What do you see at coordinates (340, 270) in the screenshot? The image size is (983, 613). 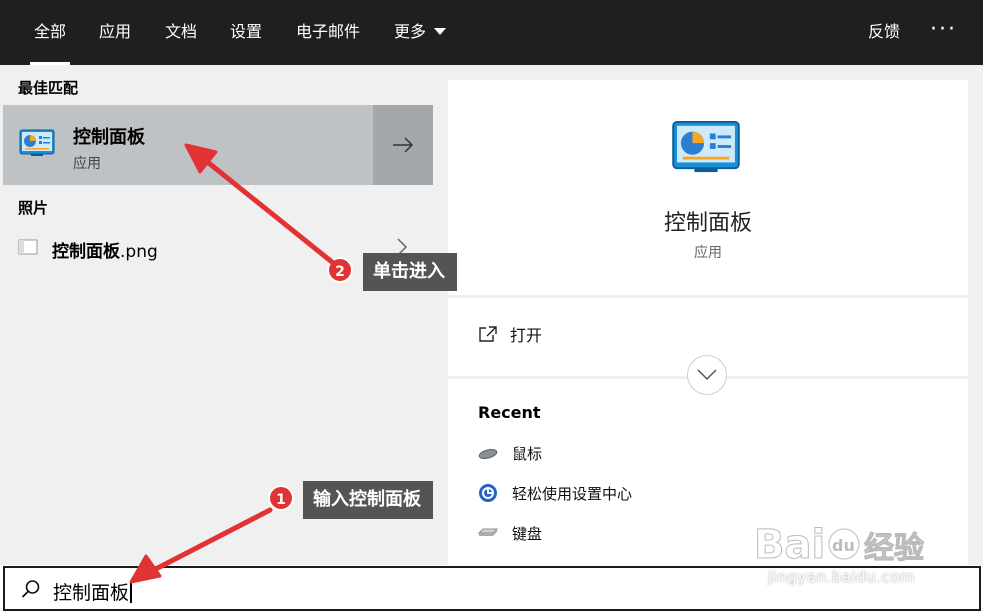 I see `annotation-step2-badge: 2` at bounding box center [340, 270].